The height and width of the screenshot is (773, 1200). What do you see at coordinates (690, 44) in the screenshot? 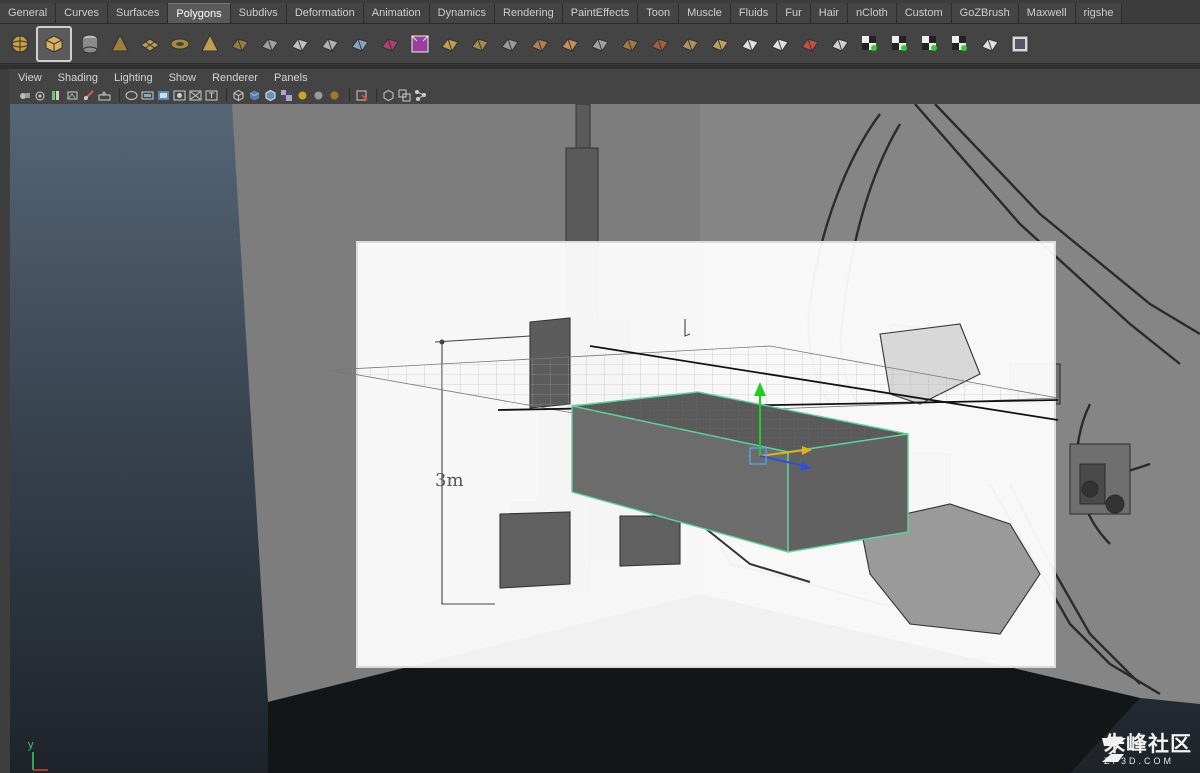
I see `wedge-icon` at bounding box center [690, 44].